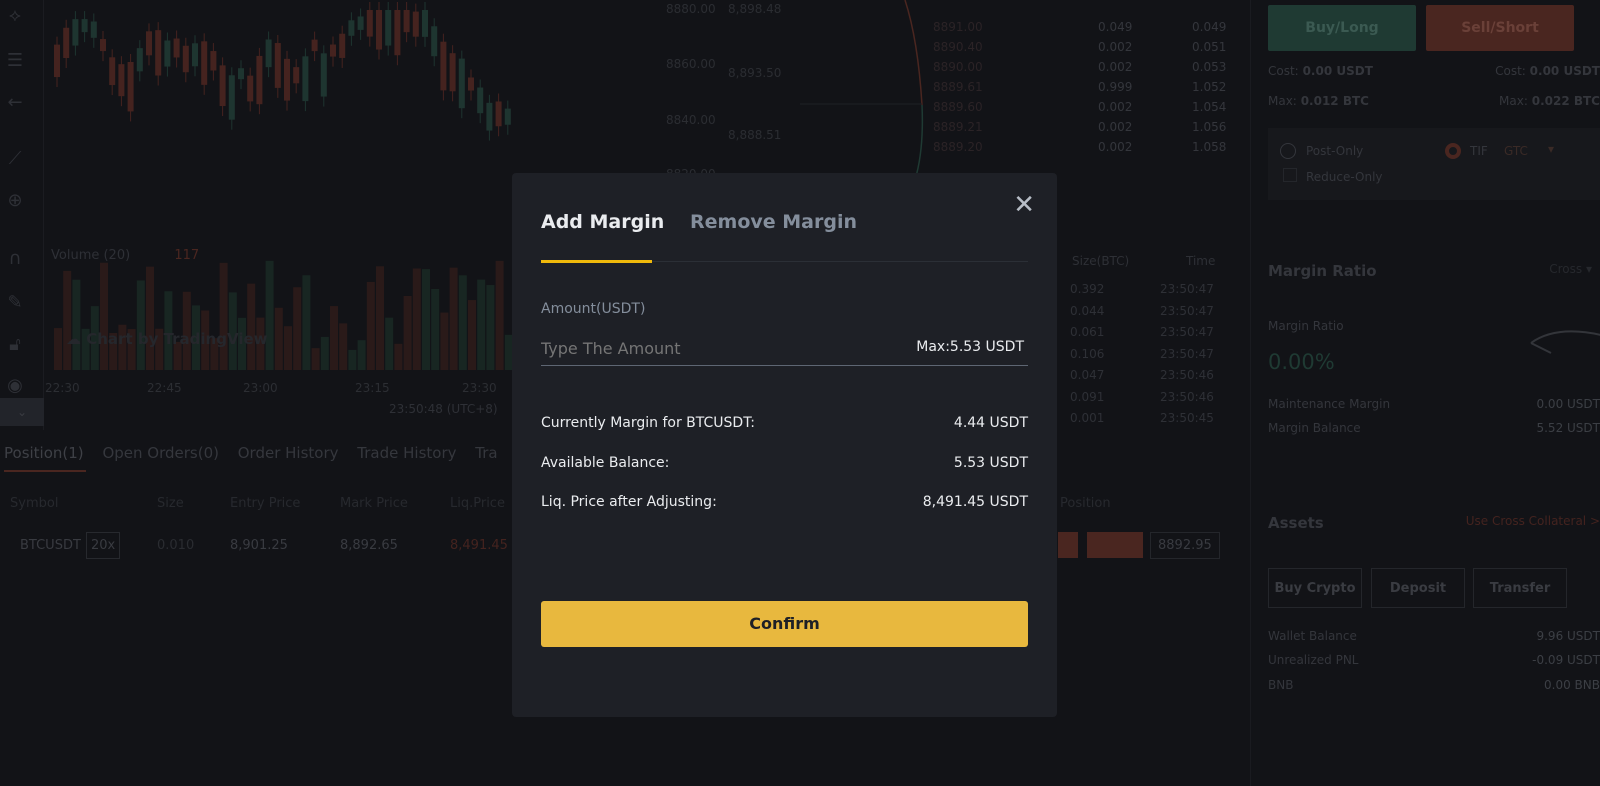 This screenshot has height=786, width=1600. What do you see at coordinates (1566, 269) in the screenshot?
I see `margin-mode-label: Cross` at bounding box center [1566, 269].